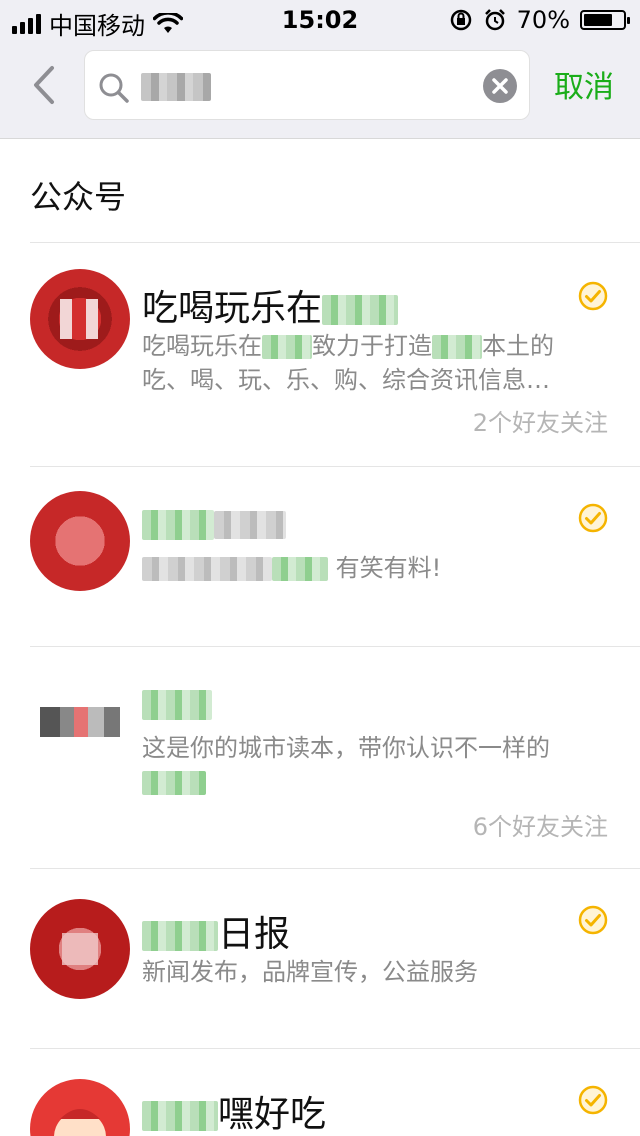  Describe the element at coordinates (540, 827) in the screenshot. I see `friends-following: 6个好友关注` at that location.